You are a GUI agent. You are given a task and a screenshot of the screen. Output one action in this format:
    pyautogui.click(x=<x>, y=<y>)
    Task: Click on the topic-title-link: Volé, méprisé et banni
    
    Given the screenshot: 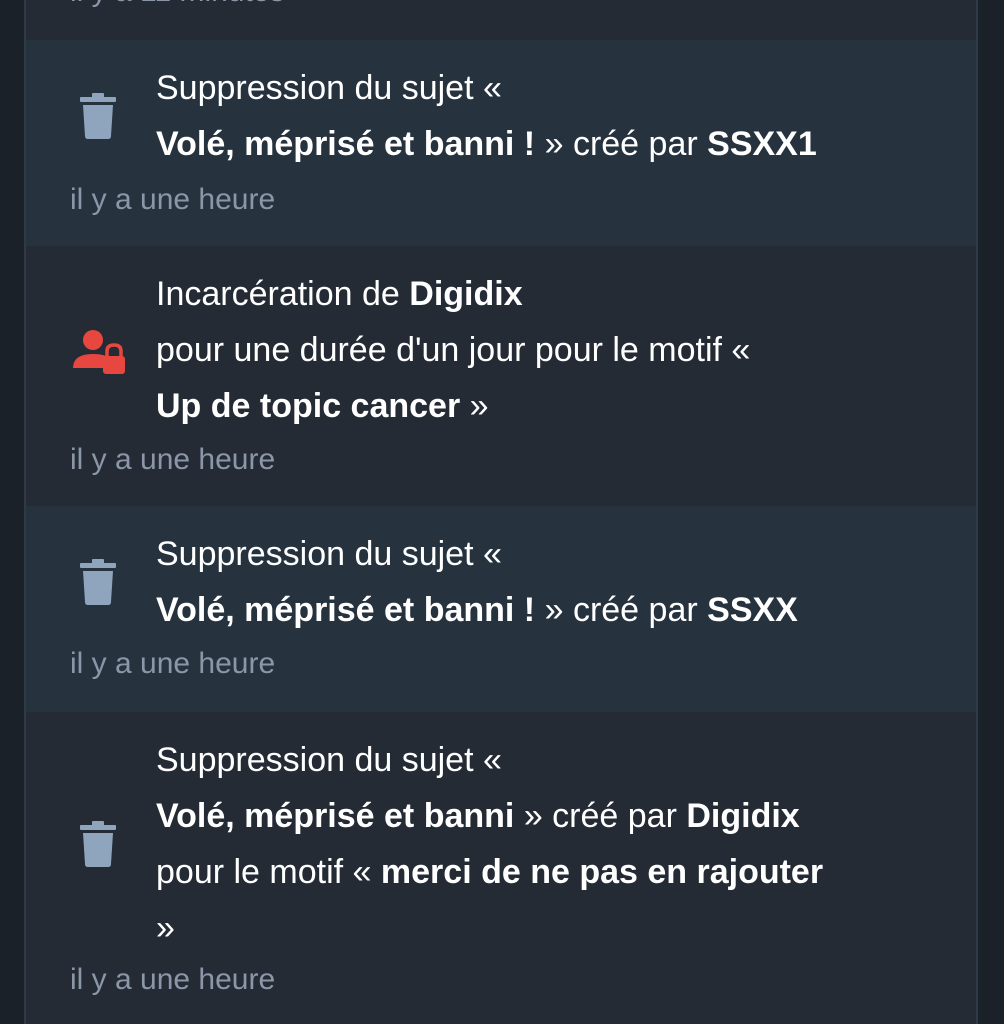 What is the action you would take?
    pyautogui.click(x=335, y=816)
    